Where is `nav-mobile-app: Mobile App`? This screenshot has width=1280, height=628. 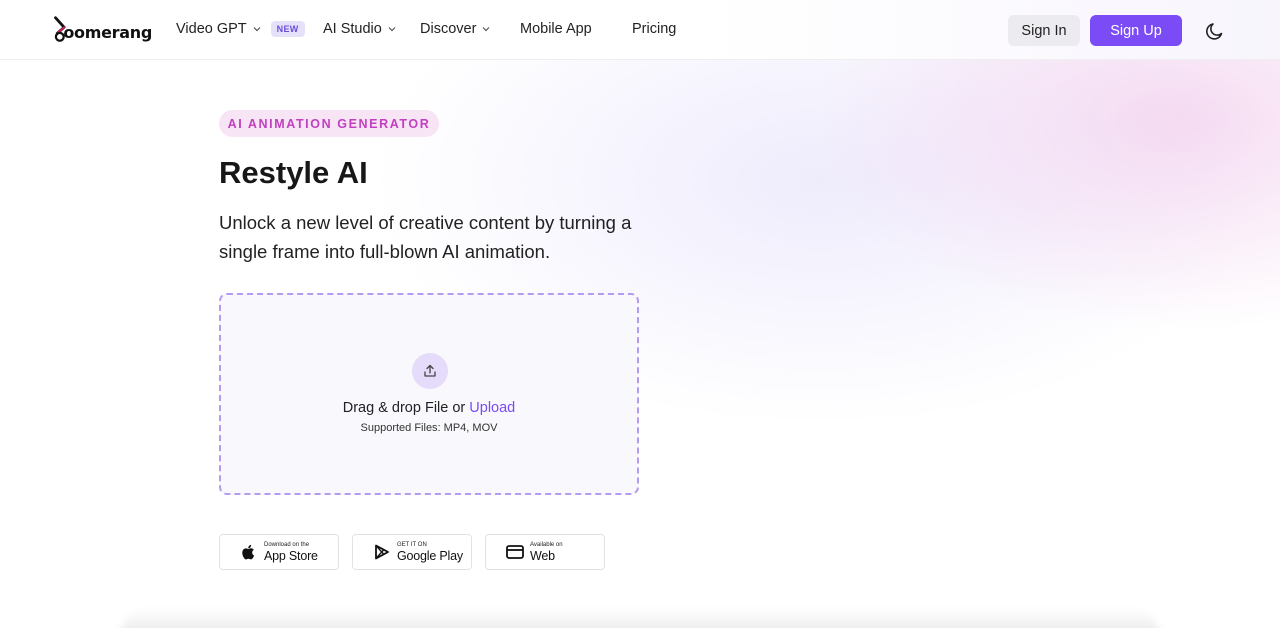
nav-mobile-app: Mobile App is located at coordinates (556, 29).